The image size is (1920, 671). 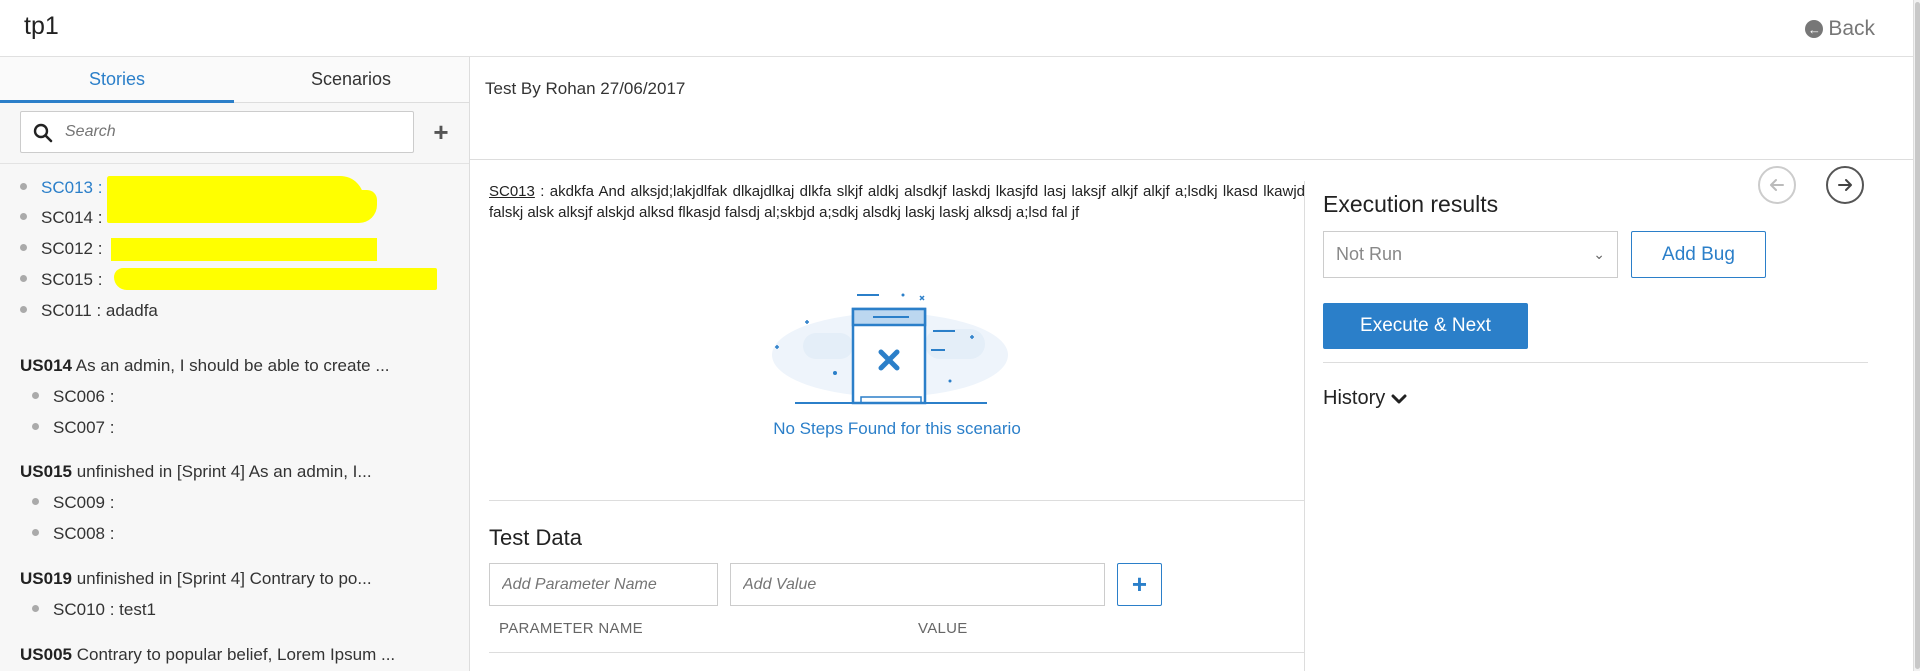 I want to click on back-button: ← Back, so click(x=1840, y=29).